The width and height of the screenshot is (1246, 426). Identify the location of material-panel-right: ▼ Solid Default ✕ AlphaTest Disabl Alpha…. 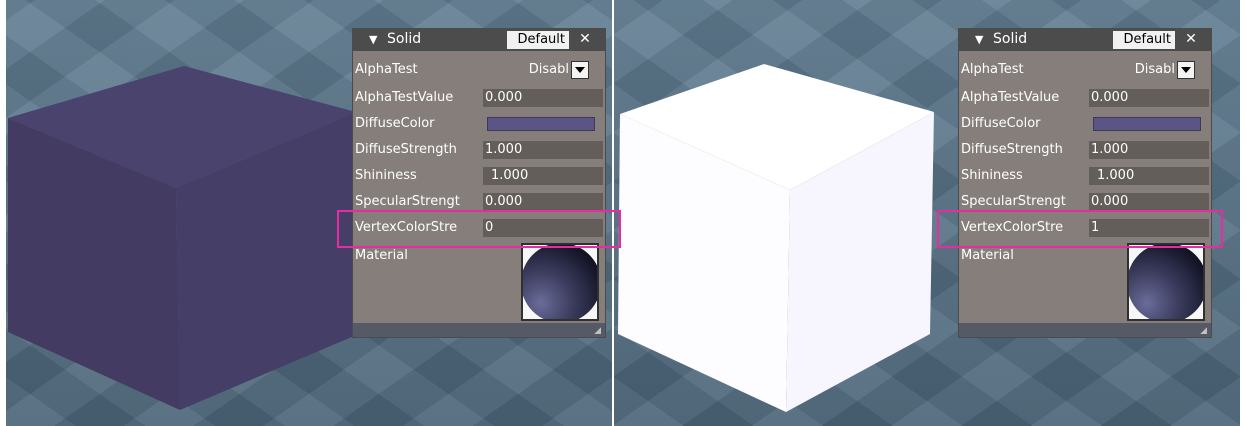
(1085, 183).